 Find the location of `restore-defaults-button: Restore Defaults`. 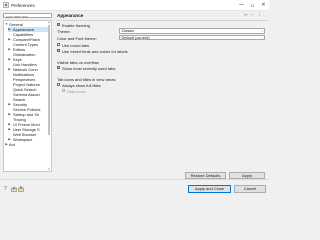

restore-defaults-button: Restore Defaults is located at coordinates (205, 175).